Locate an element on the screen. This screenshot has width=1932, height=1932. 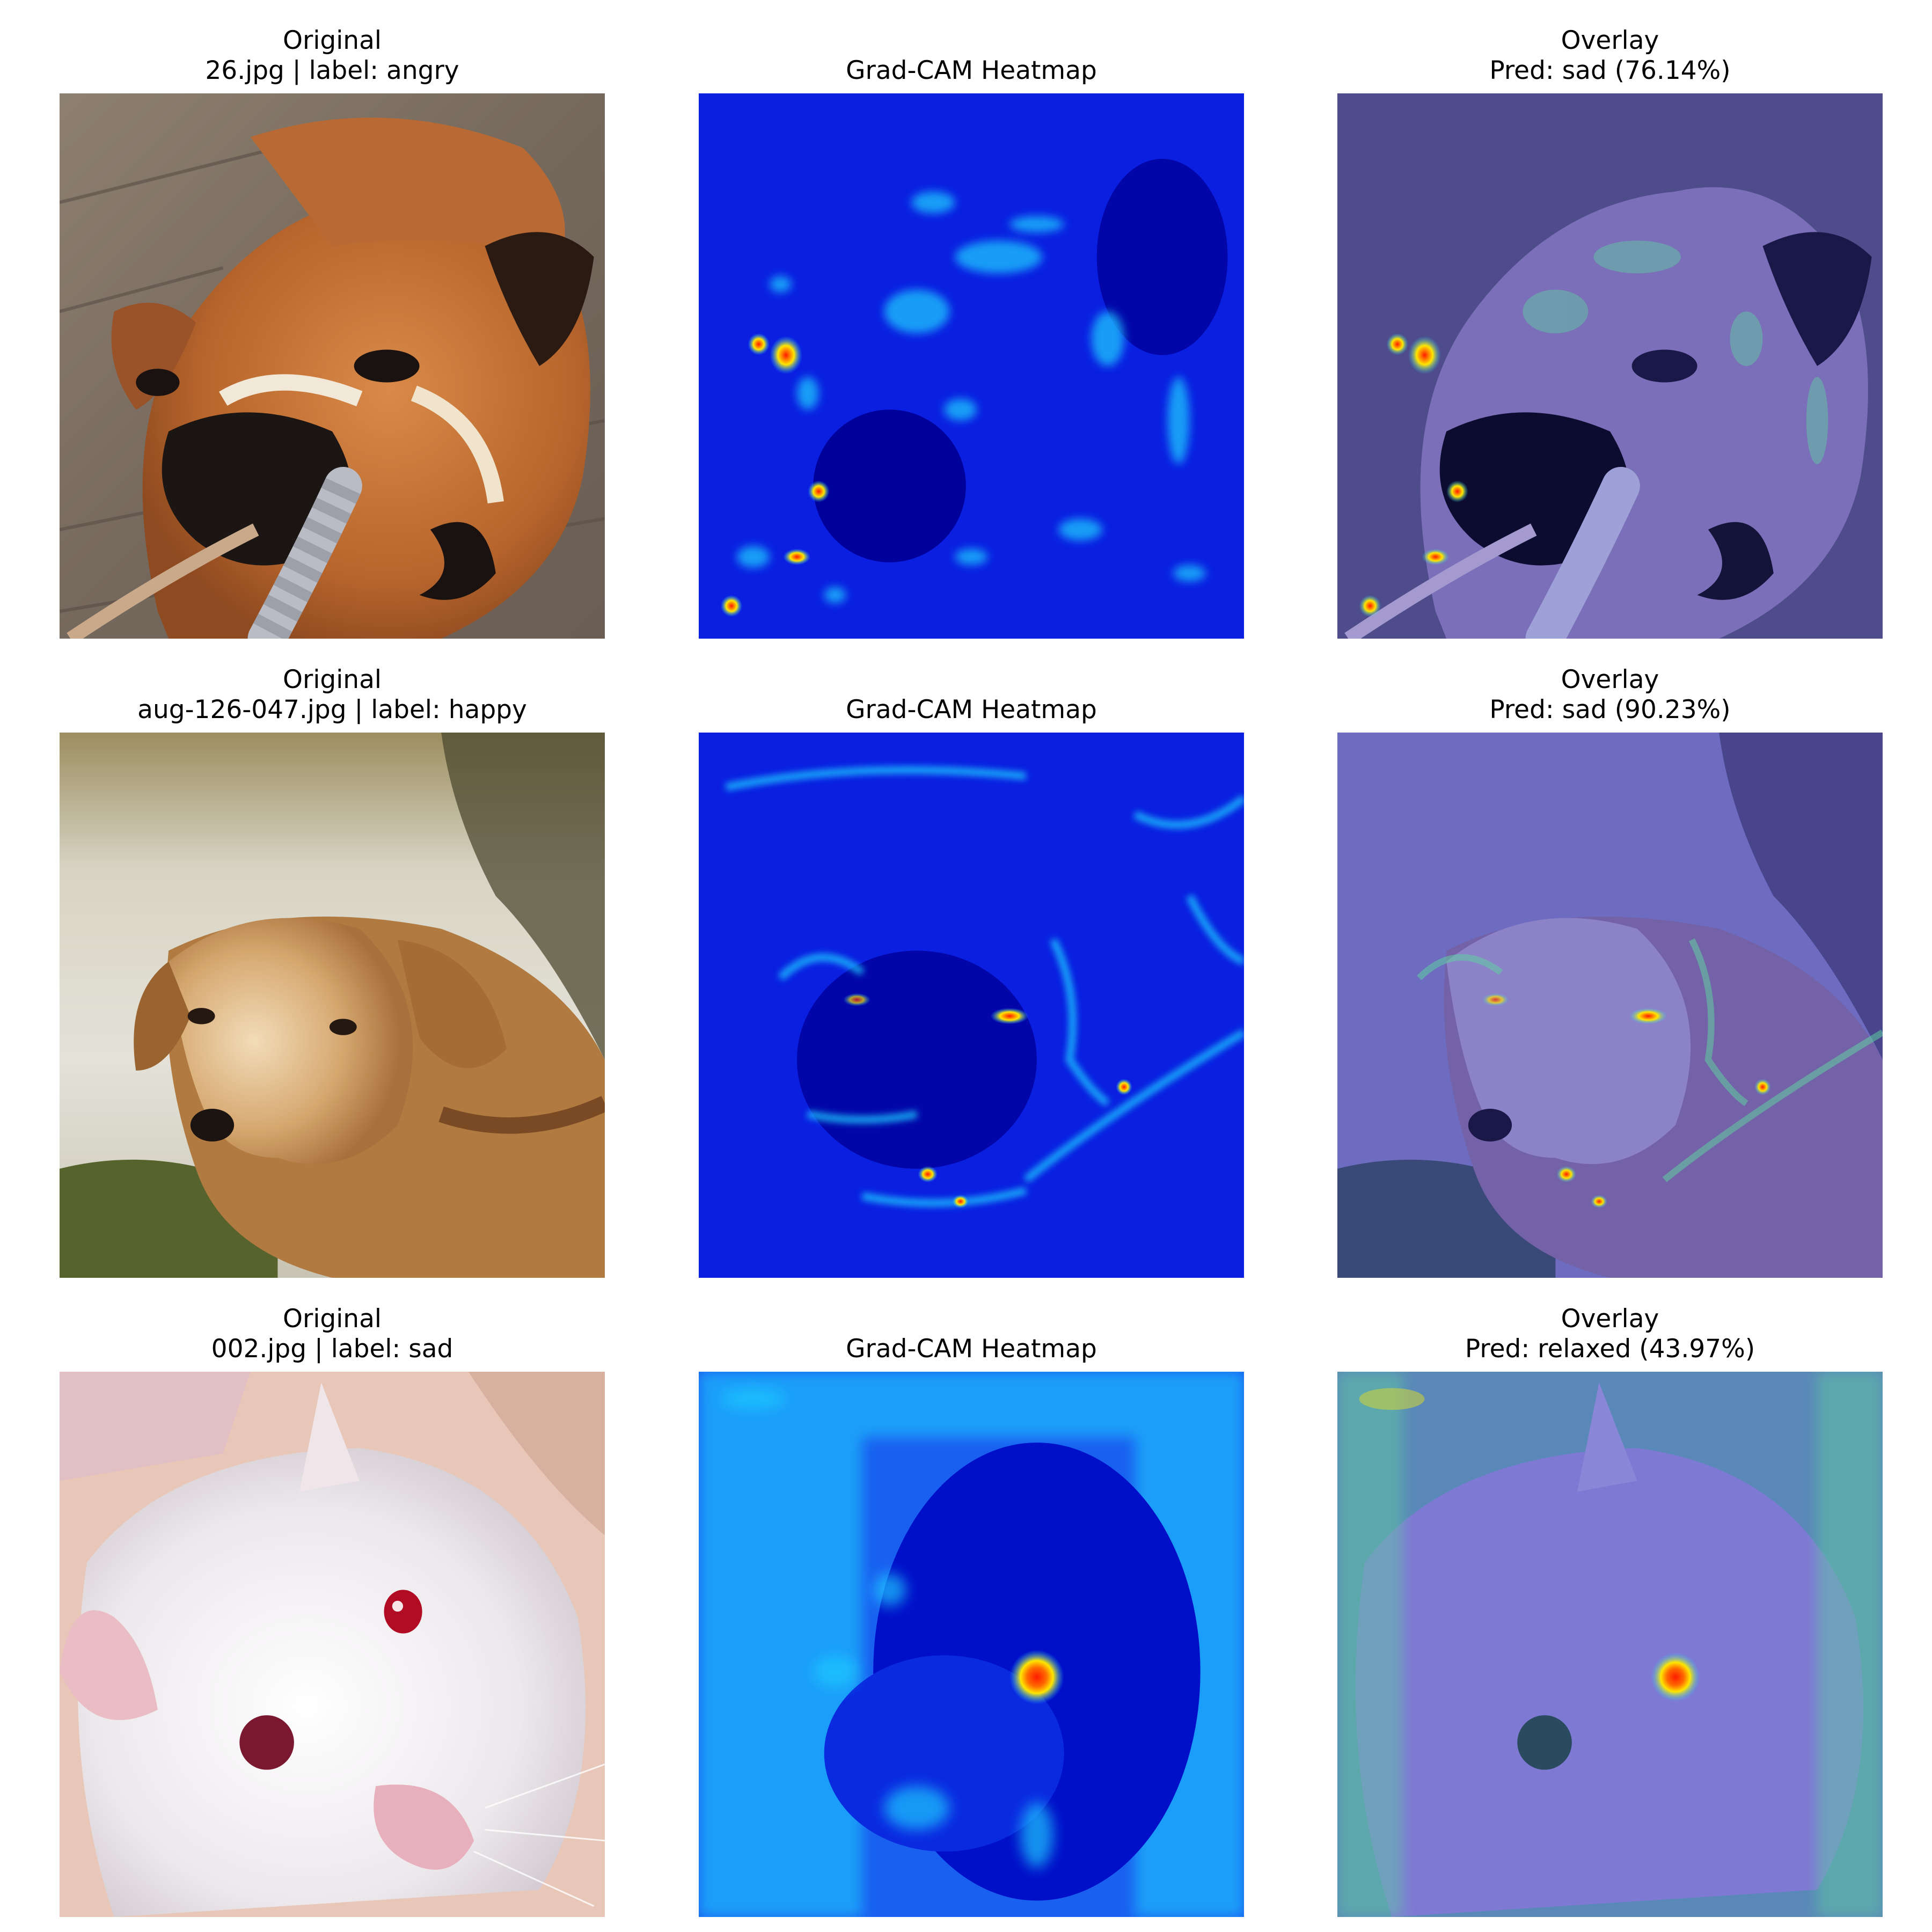
panel-subtitle: Pred: sad (90.23%) is located at coordinates (1610, 709).